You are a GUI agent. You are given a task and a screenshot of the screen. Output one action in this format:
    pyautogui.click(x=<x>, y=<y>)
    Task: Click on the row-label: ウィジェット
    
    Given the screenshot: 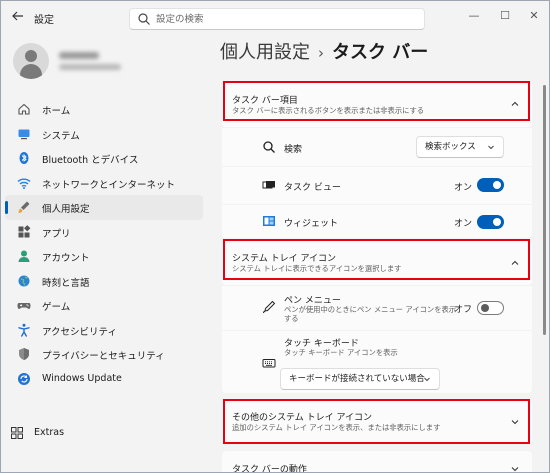 What is the action you would take?
    pyautogui.click(x=311, y=224)
    